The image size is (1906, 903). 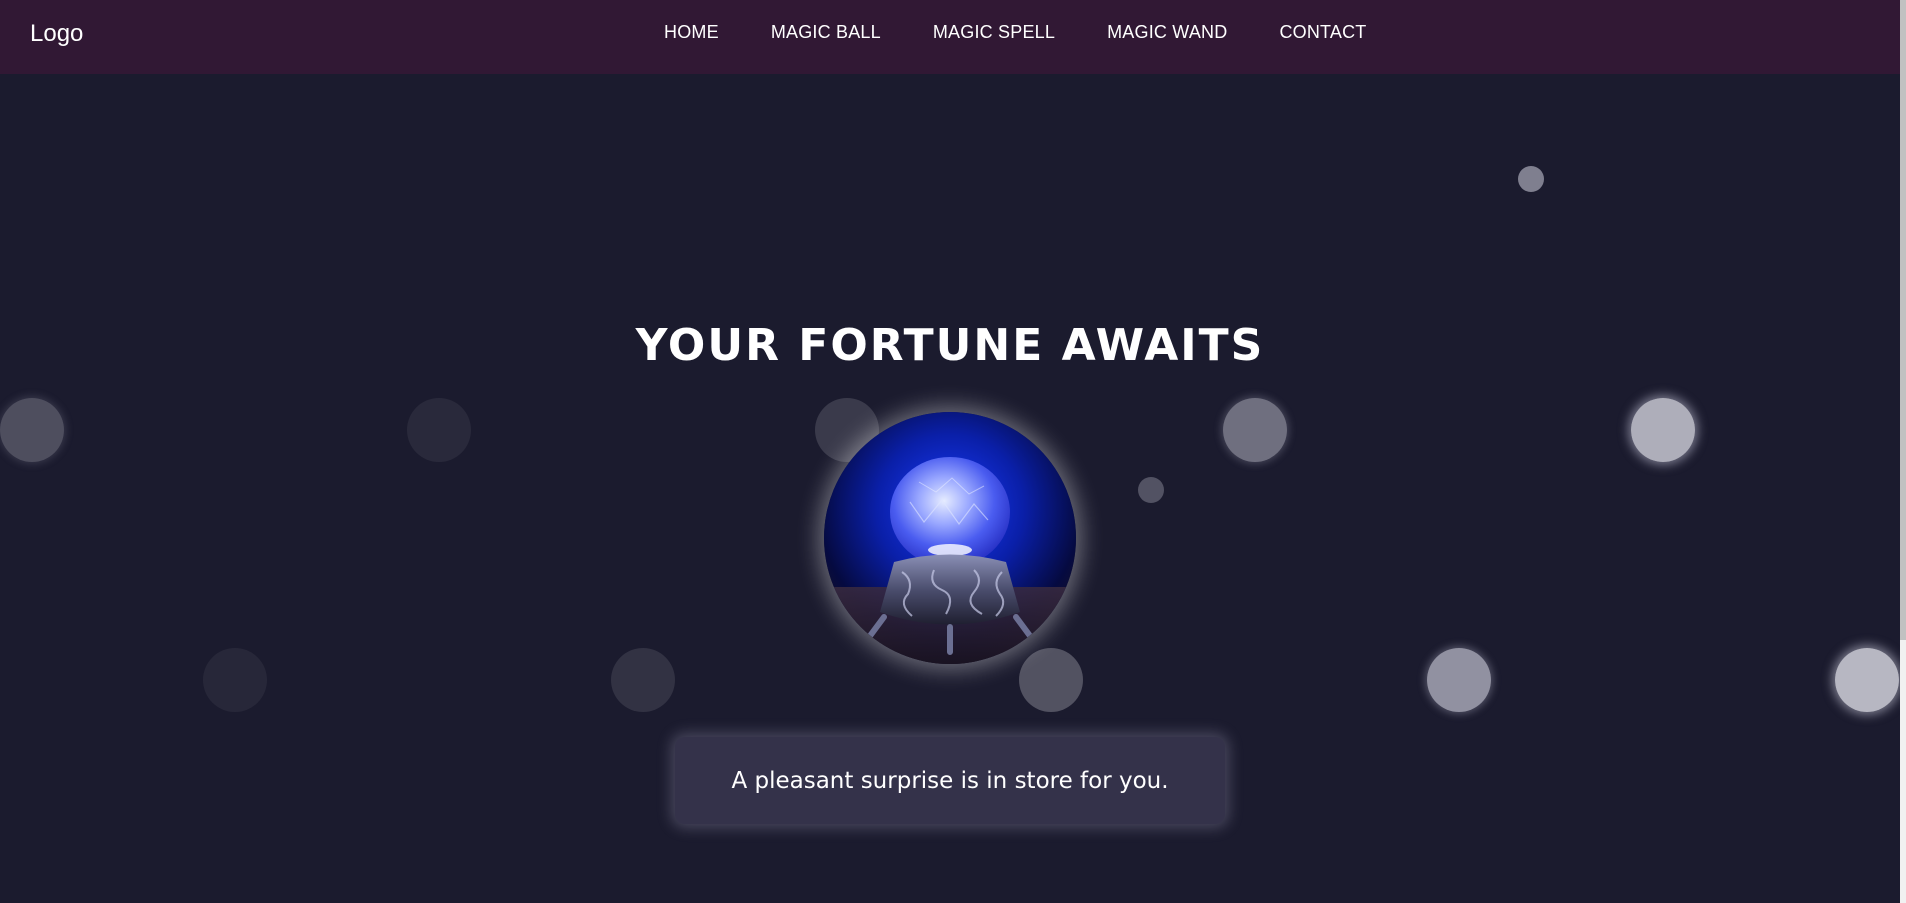 What do you see at coordinates (994, 32) in the screenshot?
I see `nav-link-magic-spell: MAGIC SPELL` at bounding box center [994, 32].